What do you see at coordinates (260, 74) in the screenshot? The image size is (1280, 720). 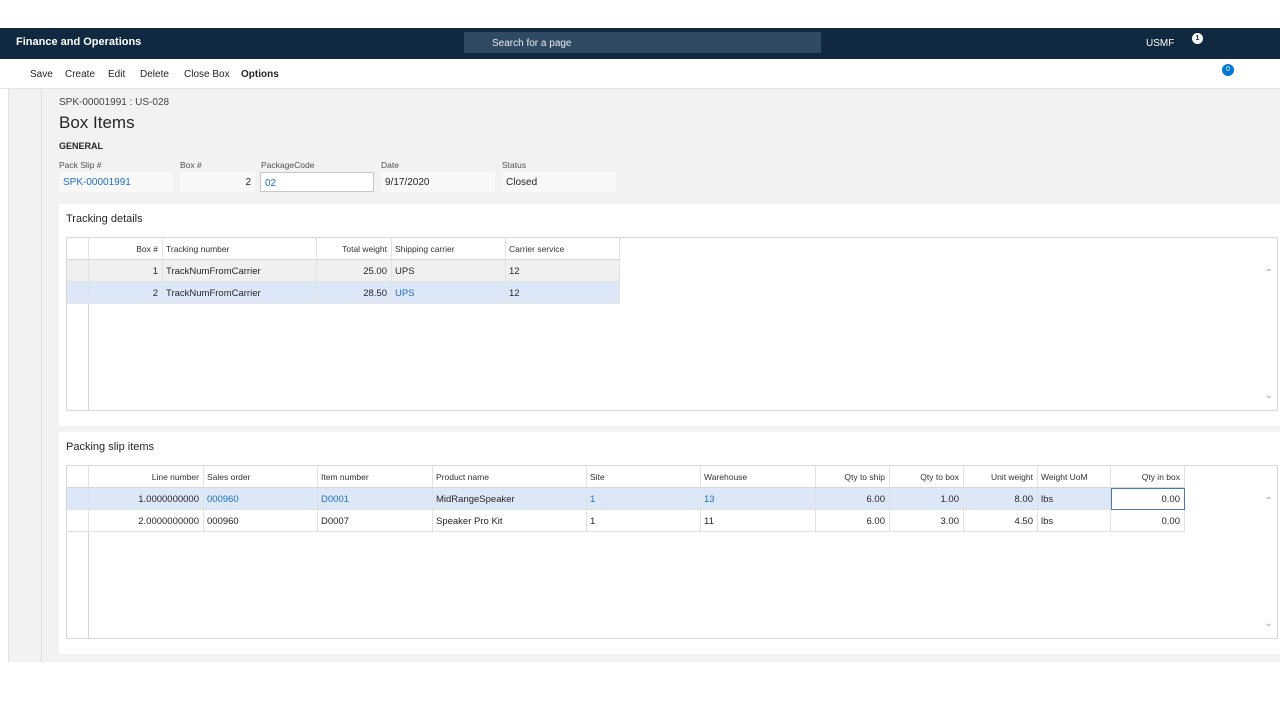 I see `options-tab: Options` at bounding box center [260, 74].